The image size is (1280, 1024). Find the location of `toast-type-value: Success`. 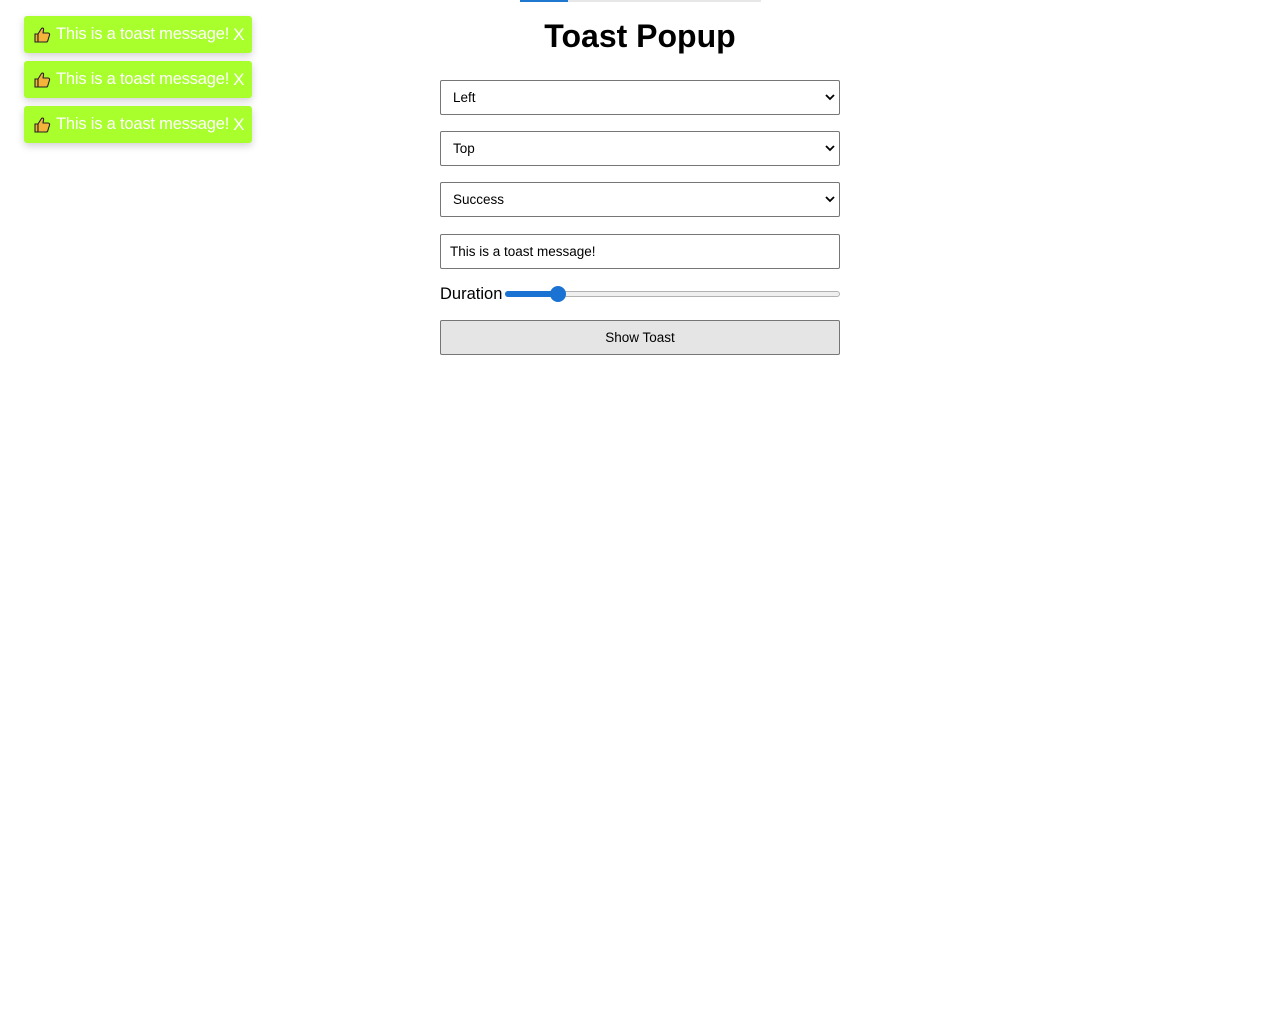

toast-type-value: Success is located at coordinates (479, 199).